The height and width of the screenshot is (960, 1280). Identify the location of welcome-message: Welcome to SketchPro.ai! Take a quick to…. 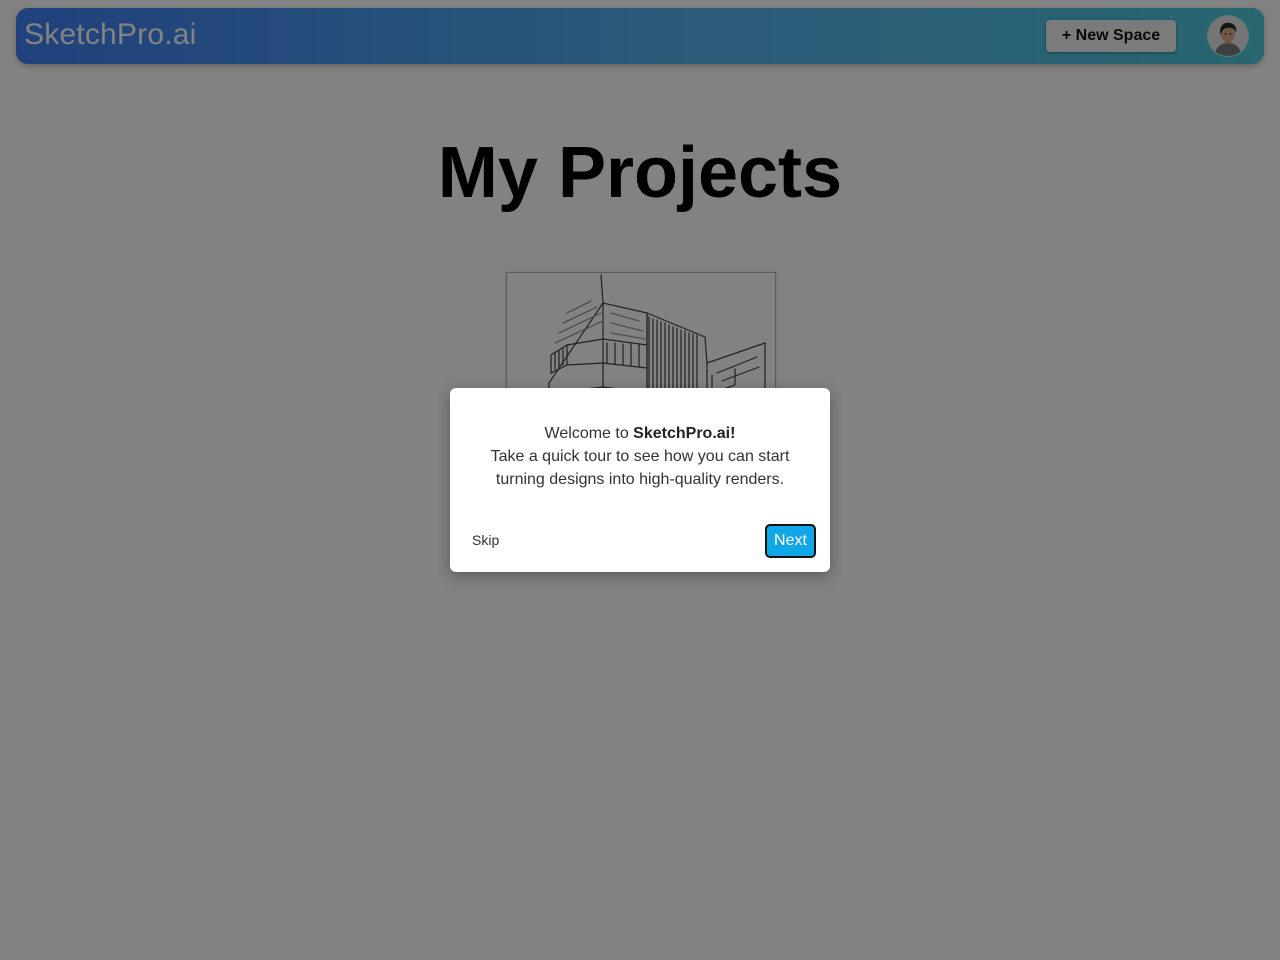
(640, 456).